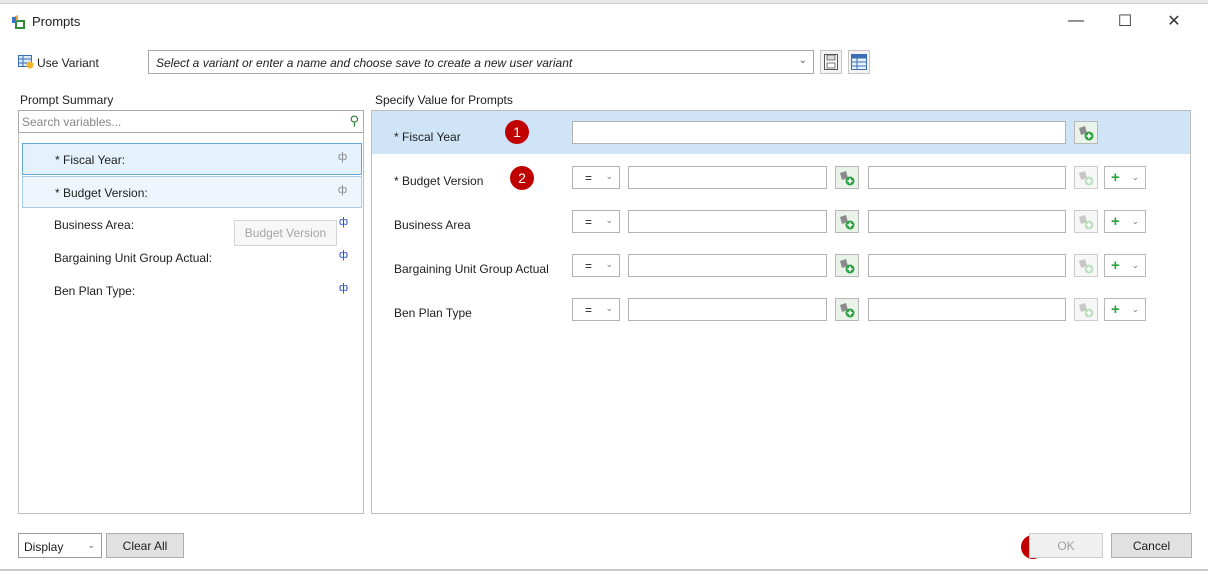 The width and height of the screenshot is (1208, 571). I want to click on prompt-summary-heading: Prompt Summary, so click(67, 100).